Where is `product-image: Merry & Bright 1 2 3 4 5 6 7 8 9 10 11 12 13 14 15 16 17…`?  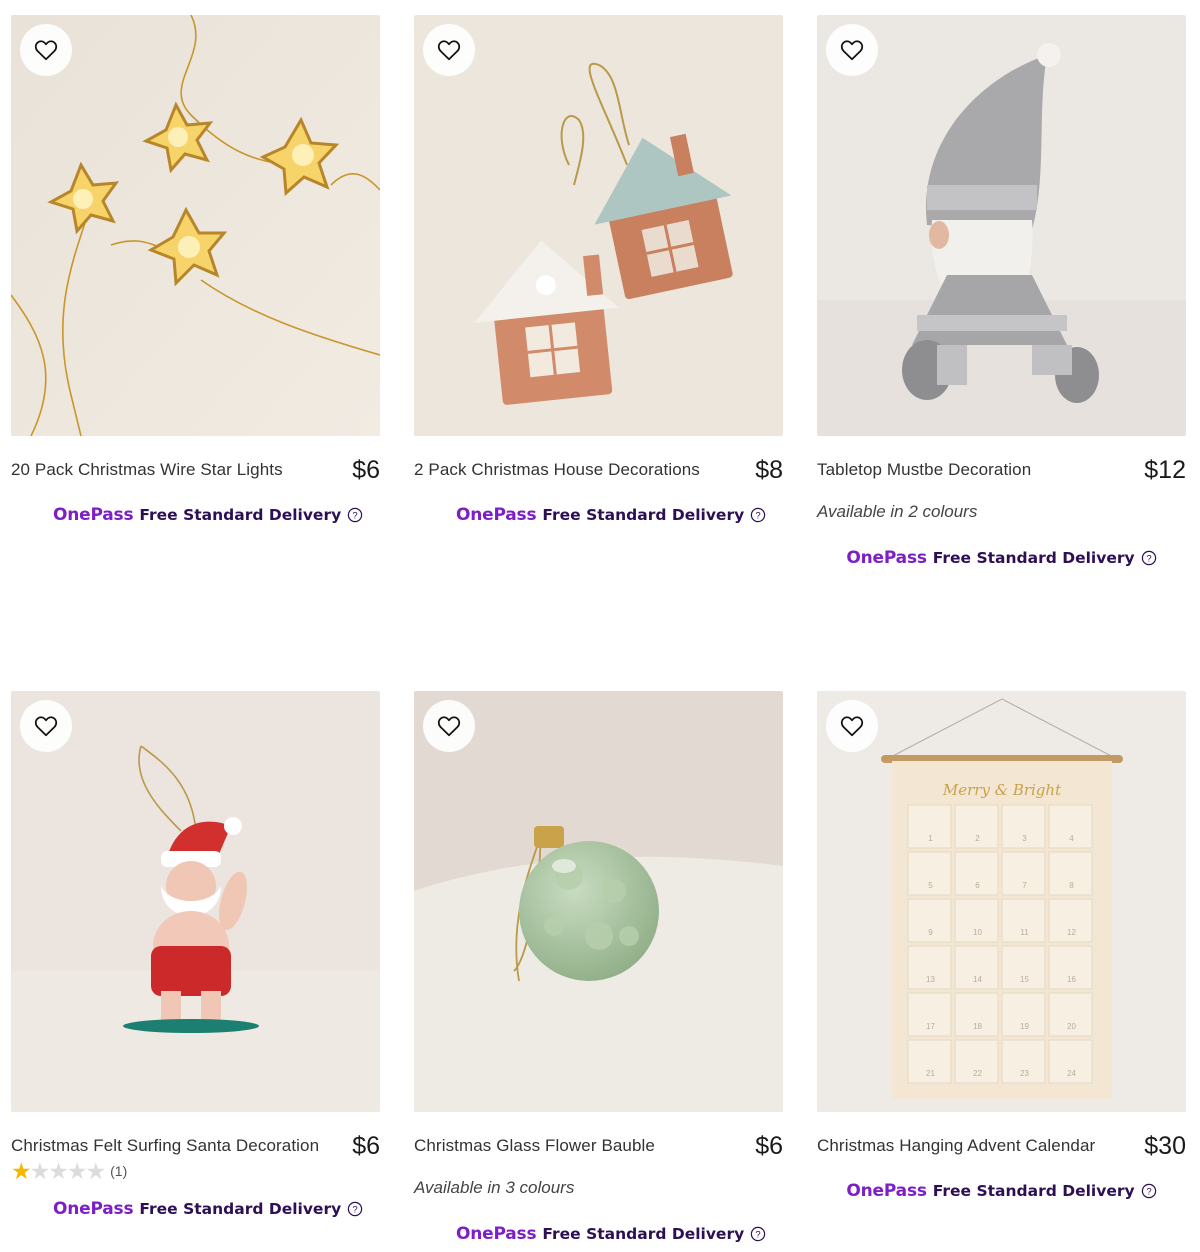 product-image: Merry & Bright 1 2 3 4 5 6 7 8 9 10 11 12 13 14 15 16 17… is located at coordinates (1001, 901).